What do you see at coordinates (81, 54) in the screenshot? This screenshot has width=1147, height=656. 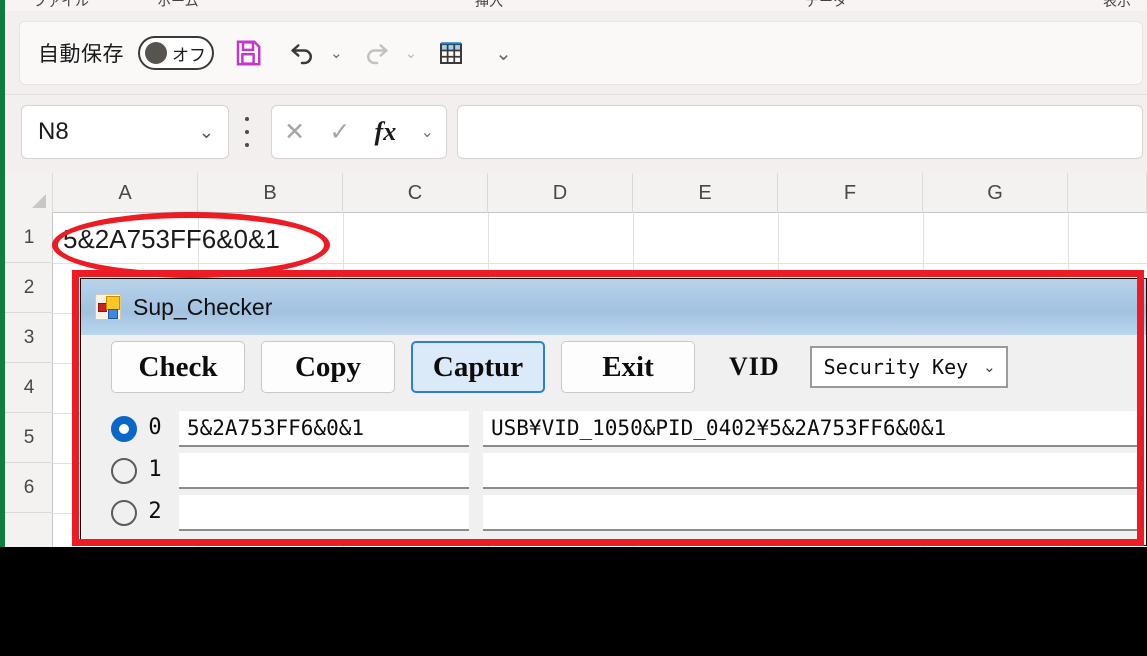 I see `autosave-label: 自動保存` at bounding box center [81, 54].